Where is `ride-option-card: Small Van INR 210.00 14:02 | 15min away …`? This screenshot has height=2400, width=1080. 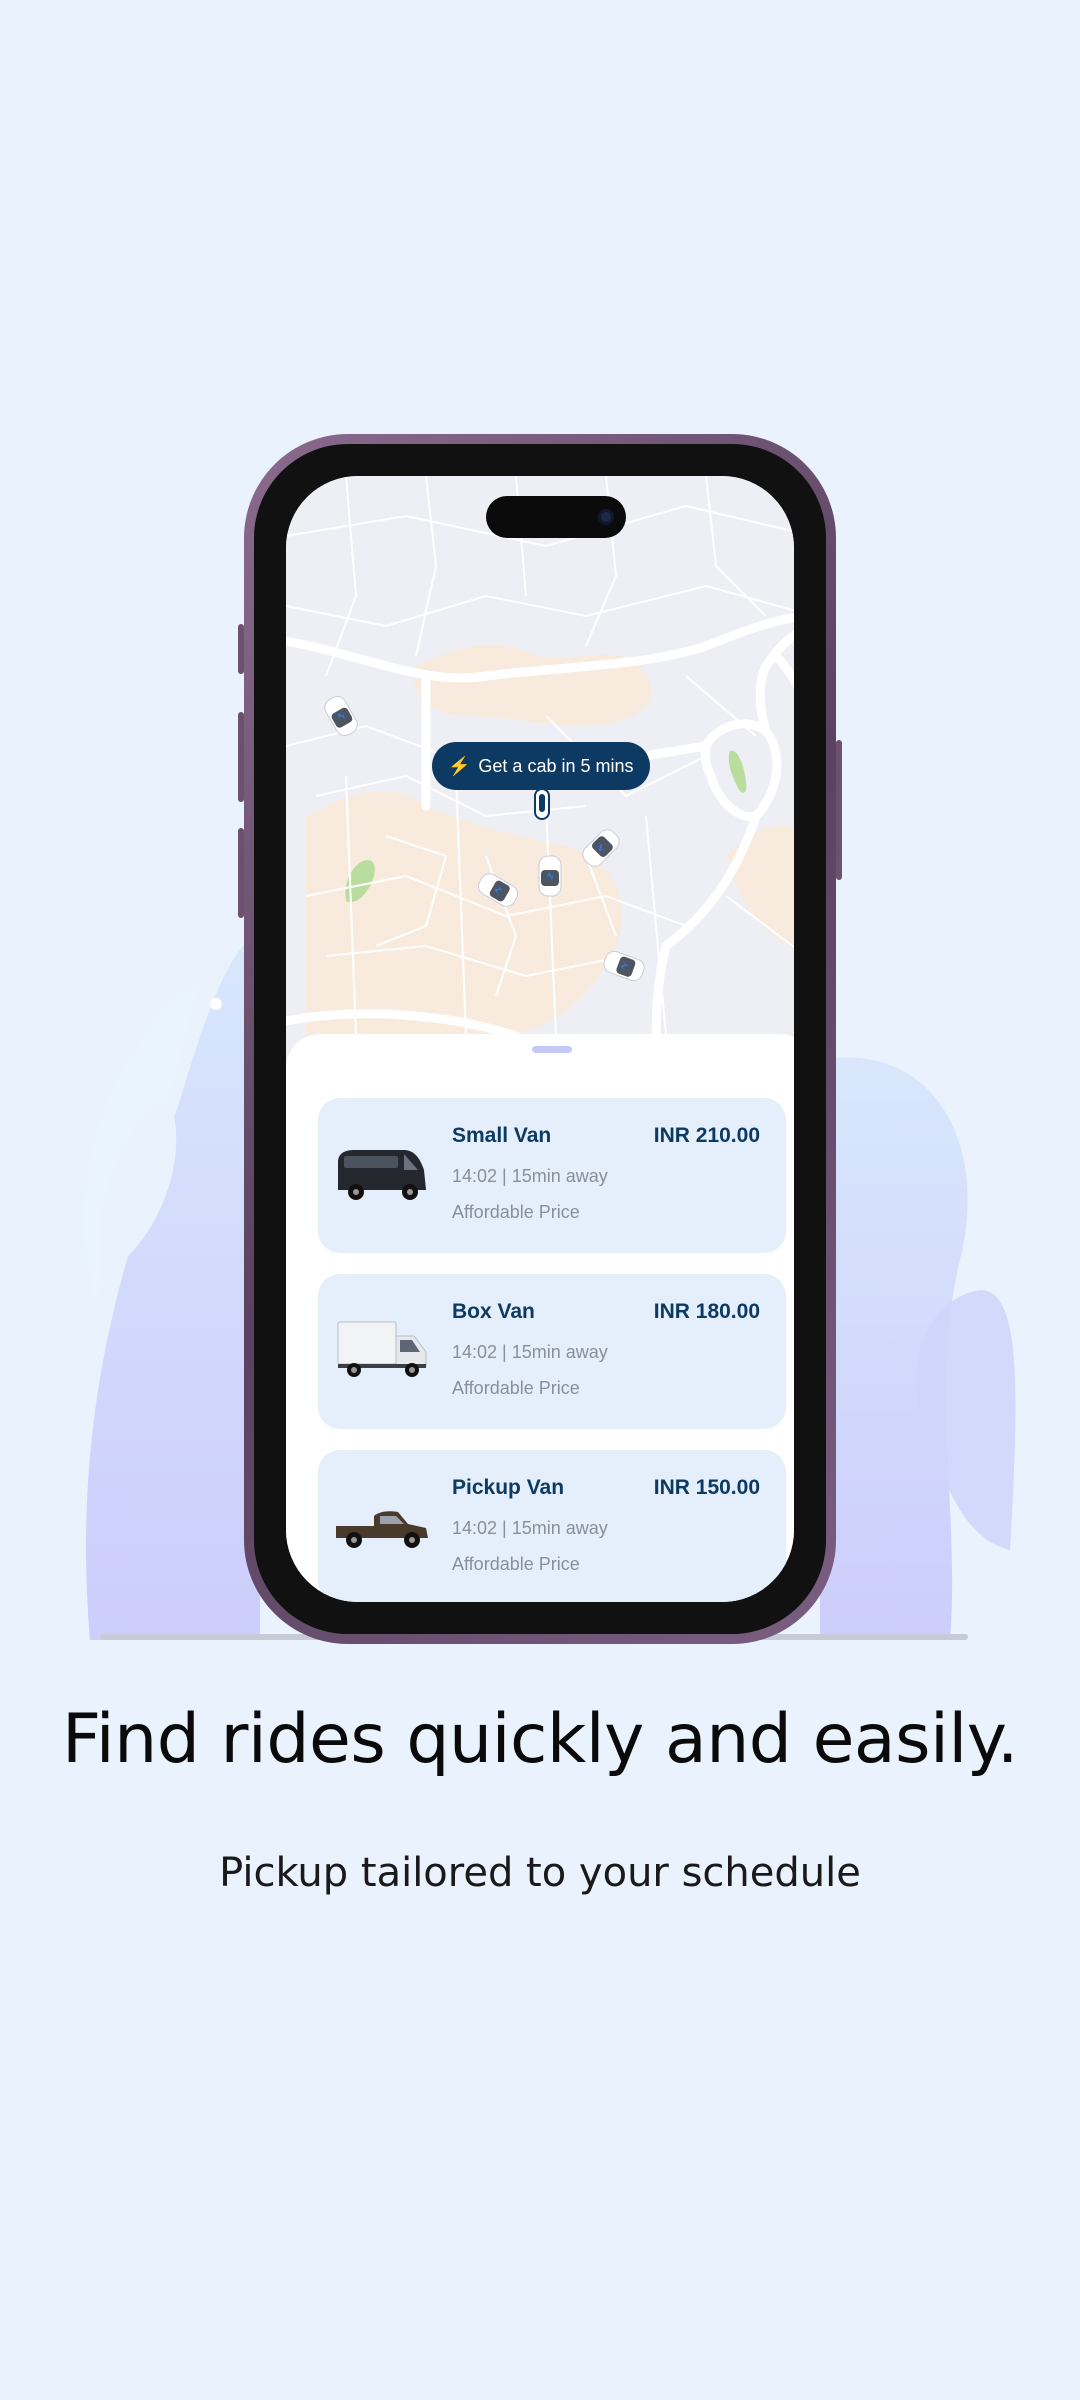 ride-option-card: Small Van INR 210.00 14:02 | 15min away … is located at coordinates (552, 1175).